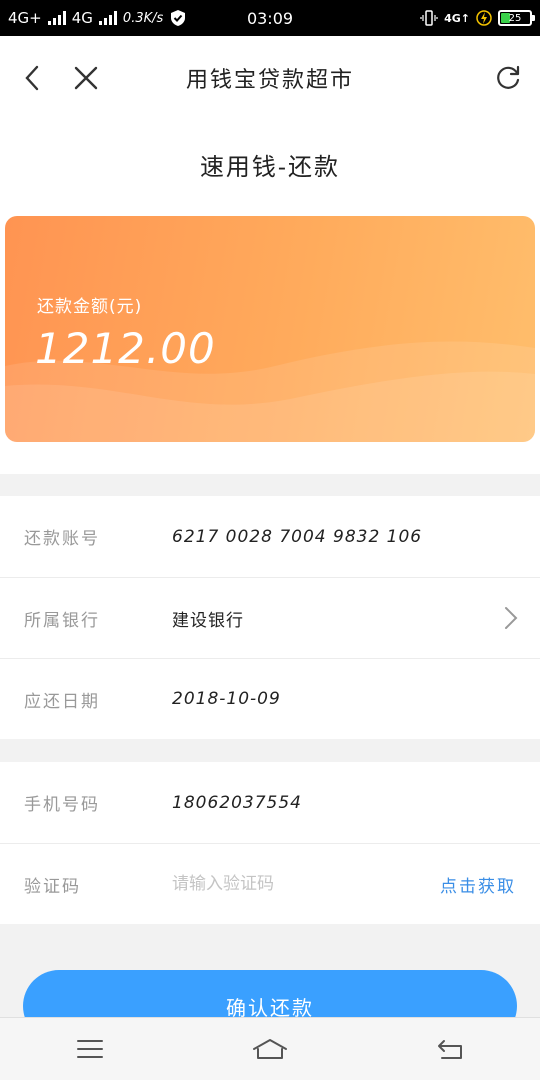 The height and width of the screenshot is (1080, 540). Describe the element at coordinates (82, 18) in the screenshot. I see `network-label-2: 4G` at that location.